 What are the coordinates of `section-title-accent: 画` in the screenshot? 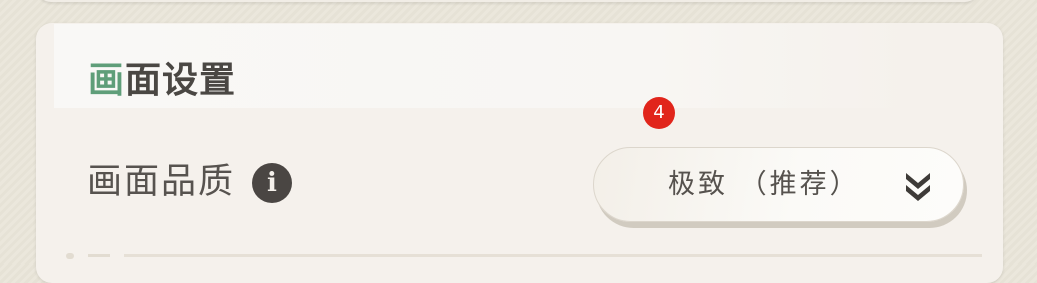 It's located at (107, 80).